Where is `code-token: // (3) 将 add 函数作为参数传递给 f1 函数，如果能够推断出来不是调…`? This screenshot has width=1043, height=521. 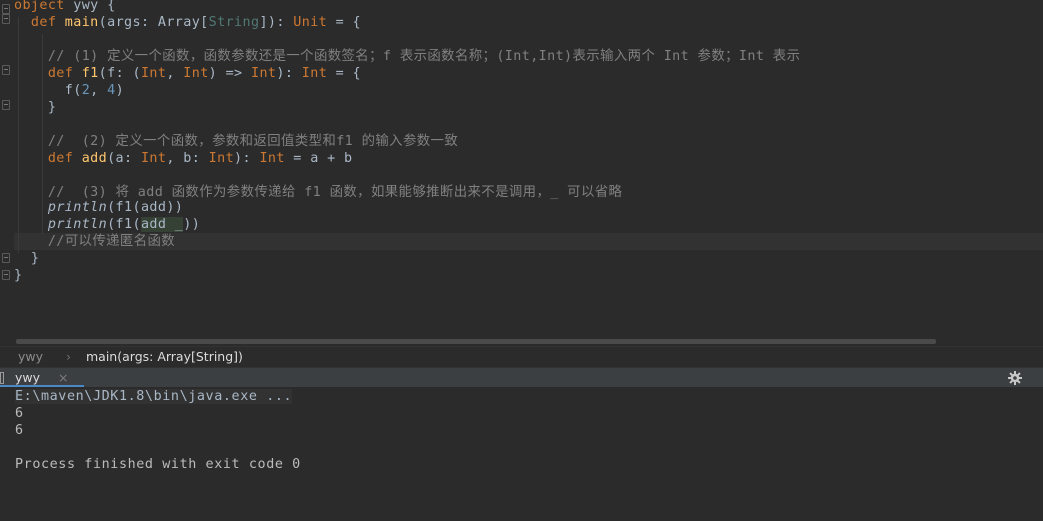 code-token: // (3) 将 add 函数作为参数传递给 f1 函数，如果能够推断出来不是调… is located at coordinates (318, 192).